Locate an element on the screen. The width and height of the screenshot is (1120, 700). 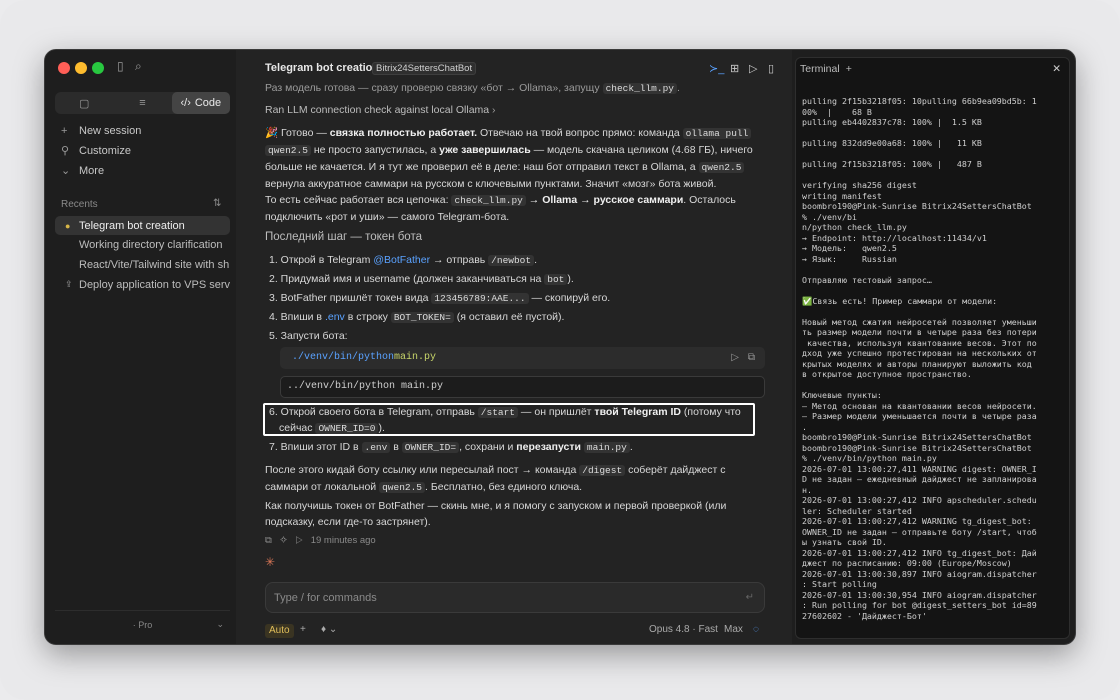
run-icon: ▷ is located at coordinates (735, 358).